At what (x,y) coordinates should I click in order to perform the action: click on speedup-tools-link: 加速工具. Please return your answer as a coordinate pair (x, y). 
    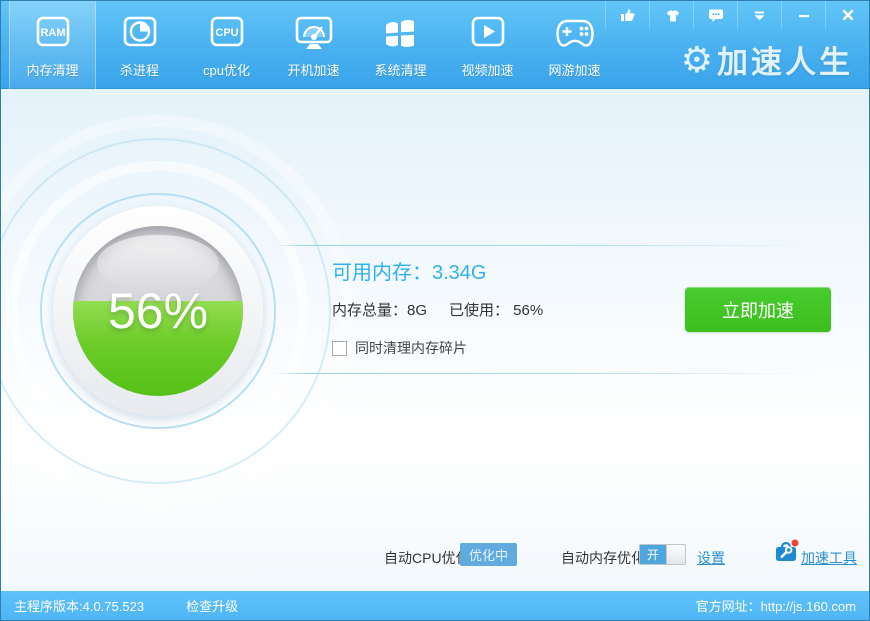
    Looking at the image, I should click on (829, 558).